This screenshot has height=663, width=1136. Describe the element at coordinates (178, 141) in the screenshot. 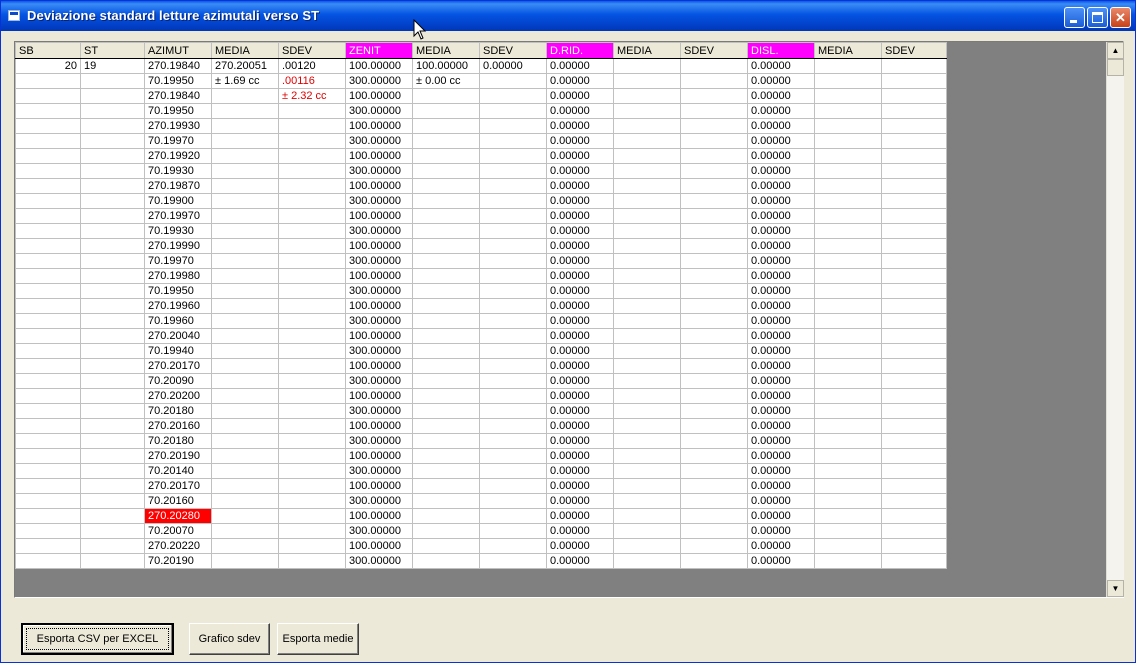

I see `table-cell: 70.19970` at that location.